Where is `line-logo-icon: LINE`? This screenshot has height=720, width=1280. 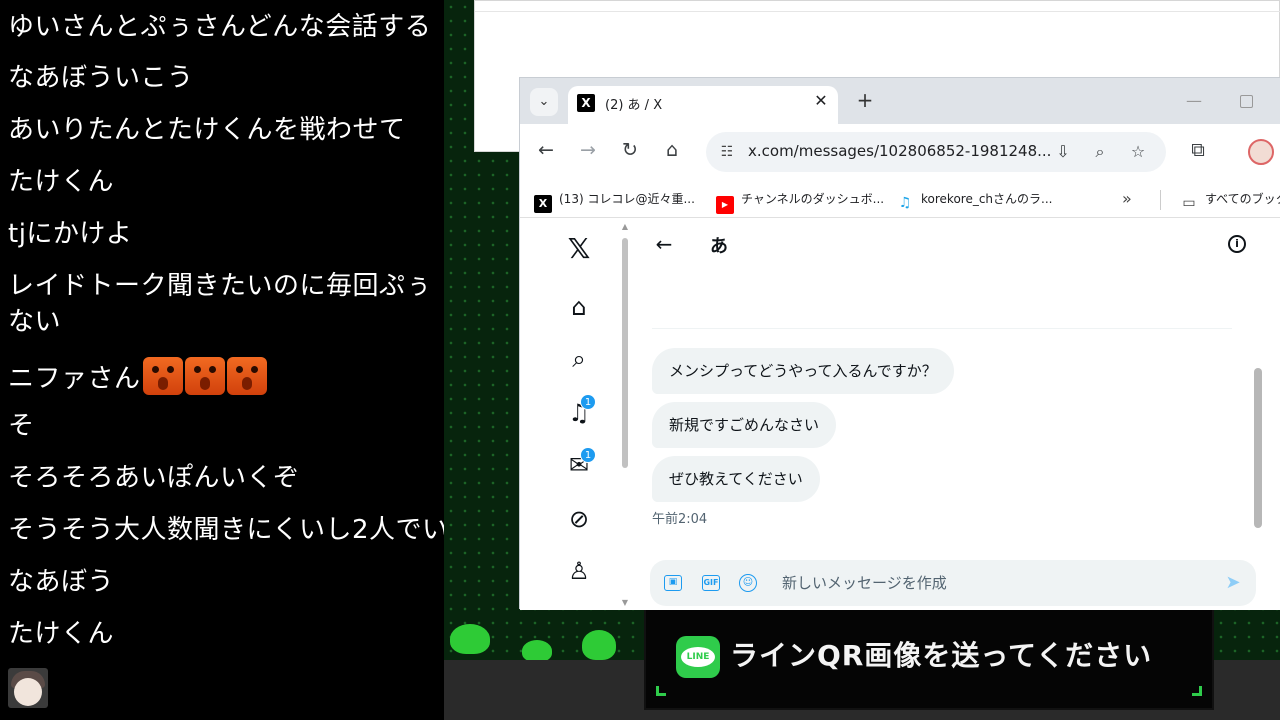
line-logo-icon: LINE is located at coordinates (698, 657).